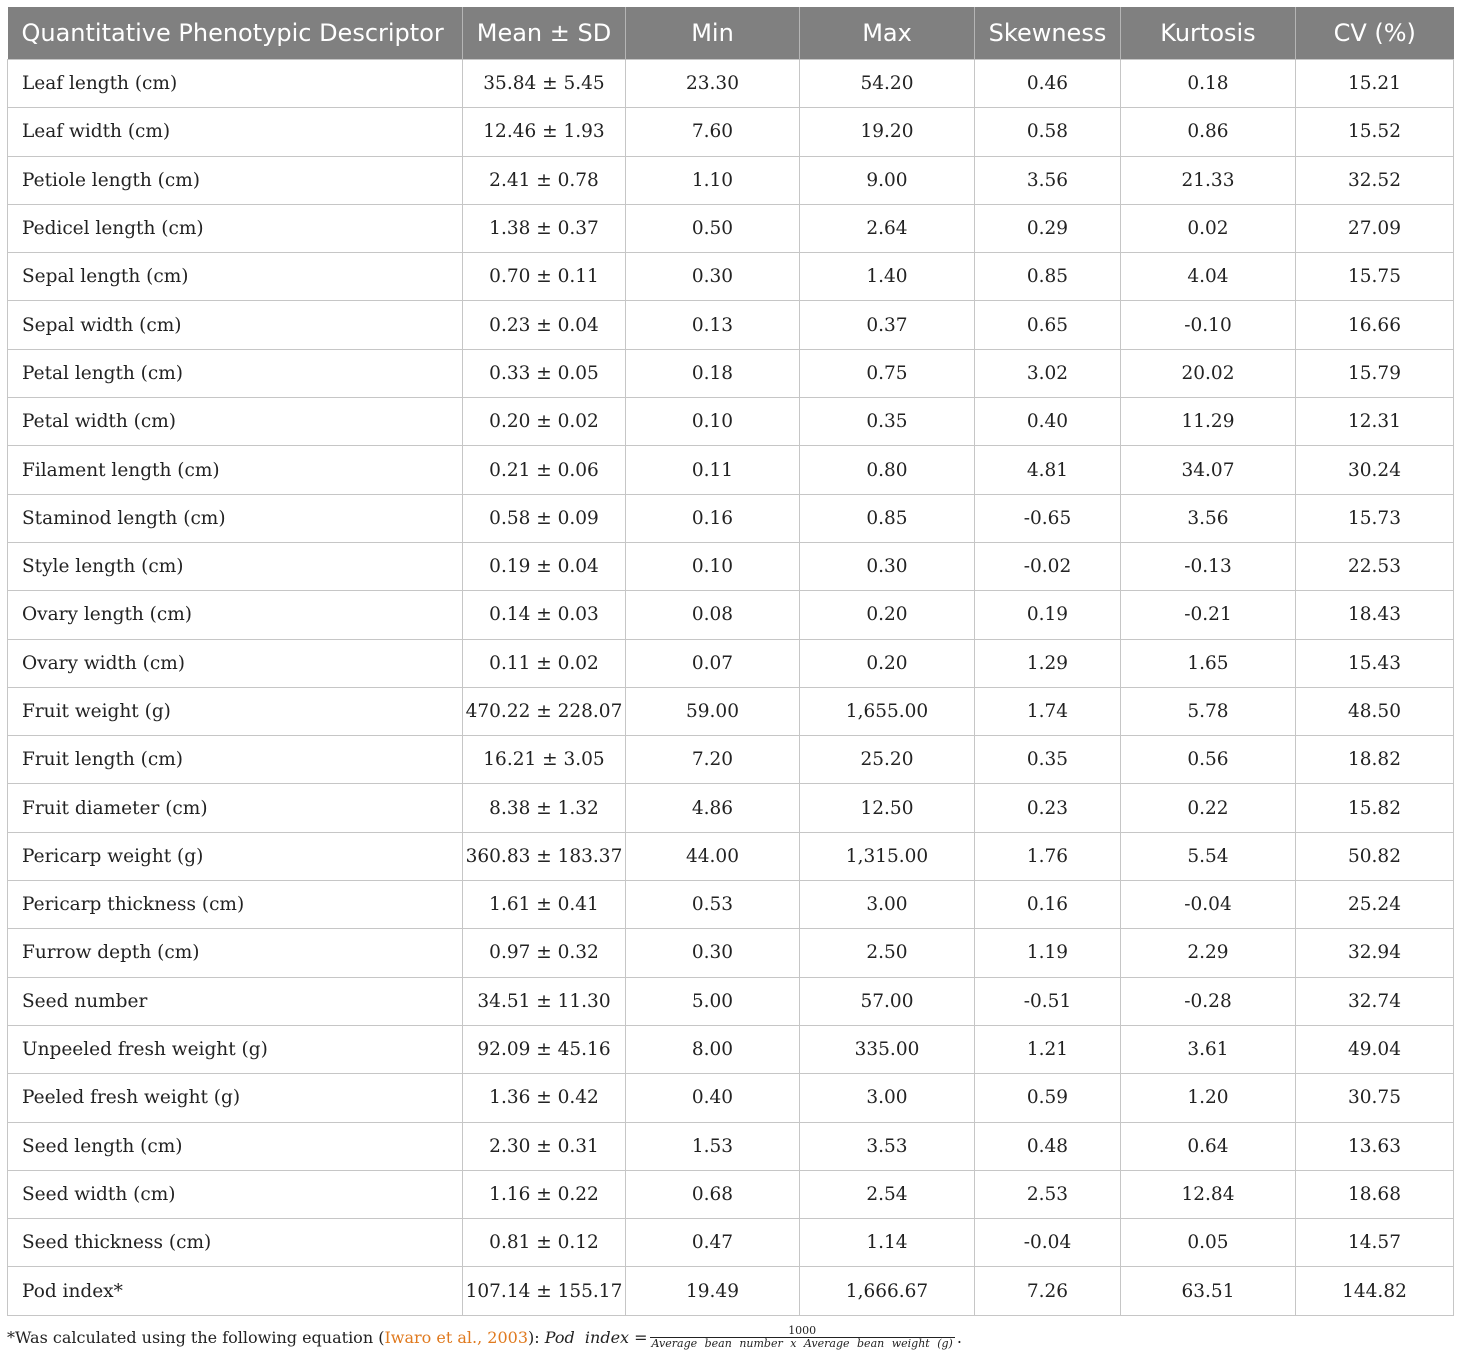 The image size is (1460, 1359). What do you see at coordinates (712, 1049) in the screenshot?
I see `value-cell: 8.00` at bounding box center [712, 1049].